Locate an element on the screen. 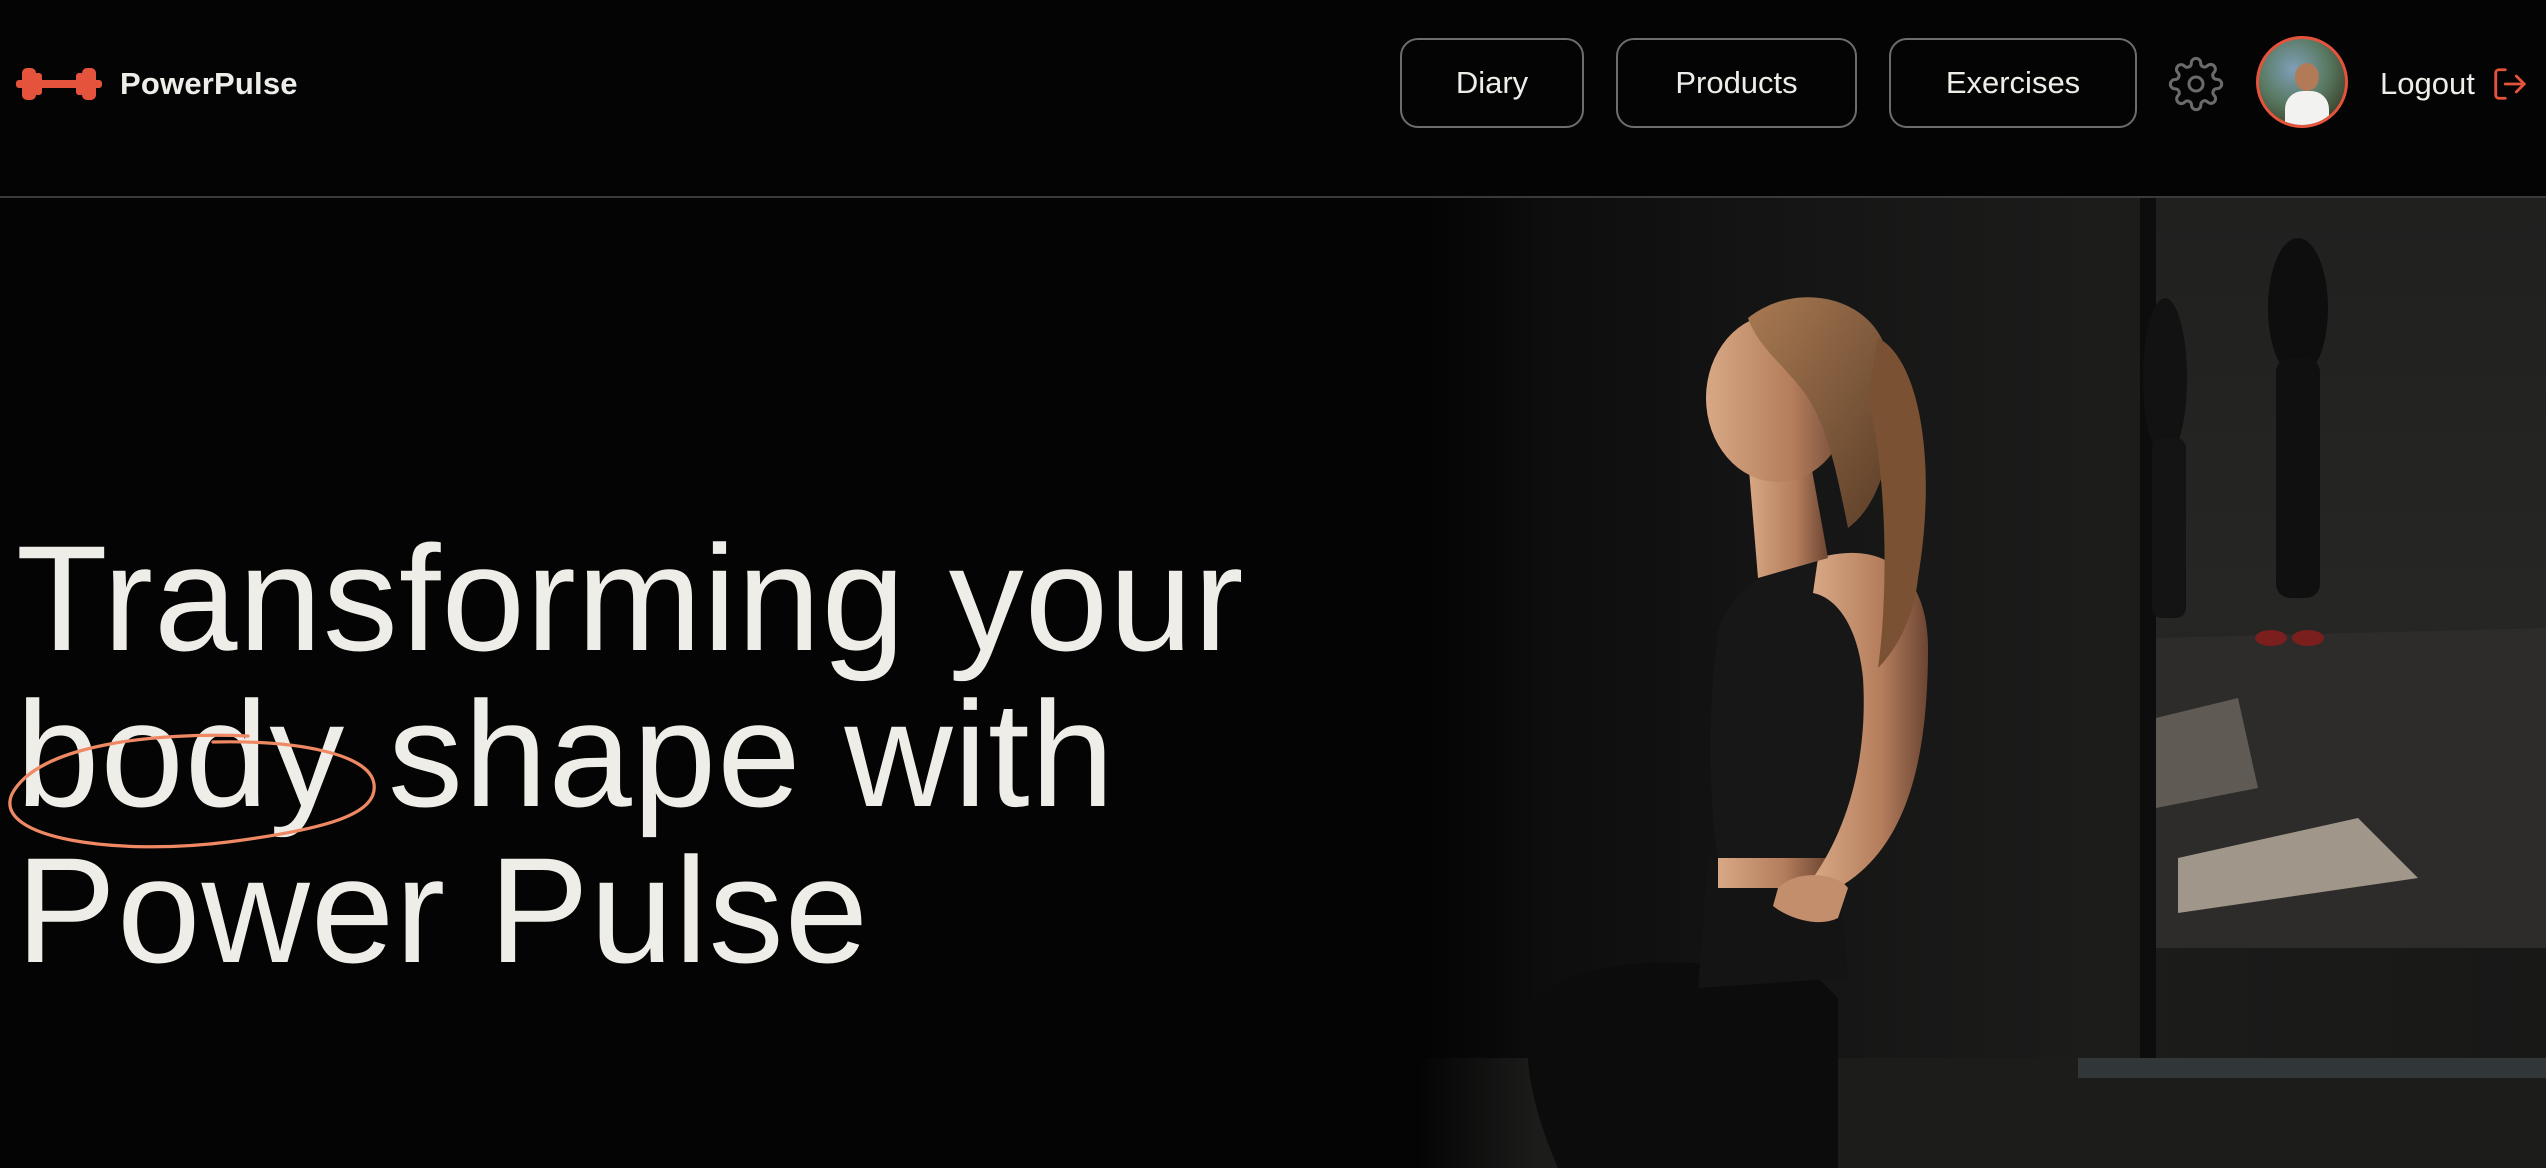 This screenshot has width=2546, height=1168. nav-exercises-button: Exercises is located at coordinates (2013, 83).